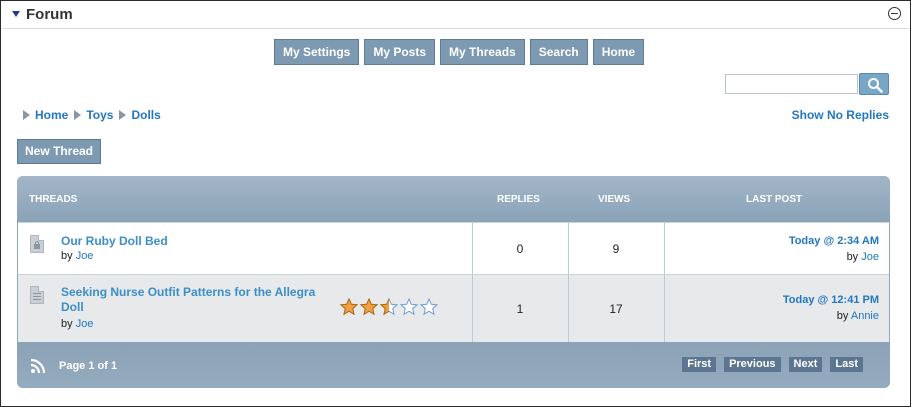  What do you see at coordinates (870, 257) in the screenshot?
I see `last-post-author-link: Joe` at bounding box center [870, 257].